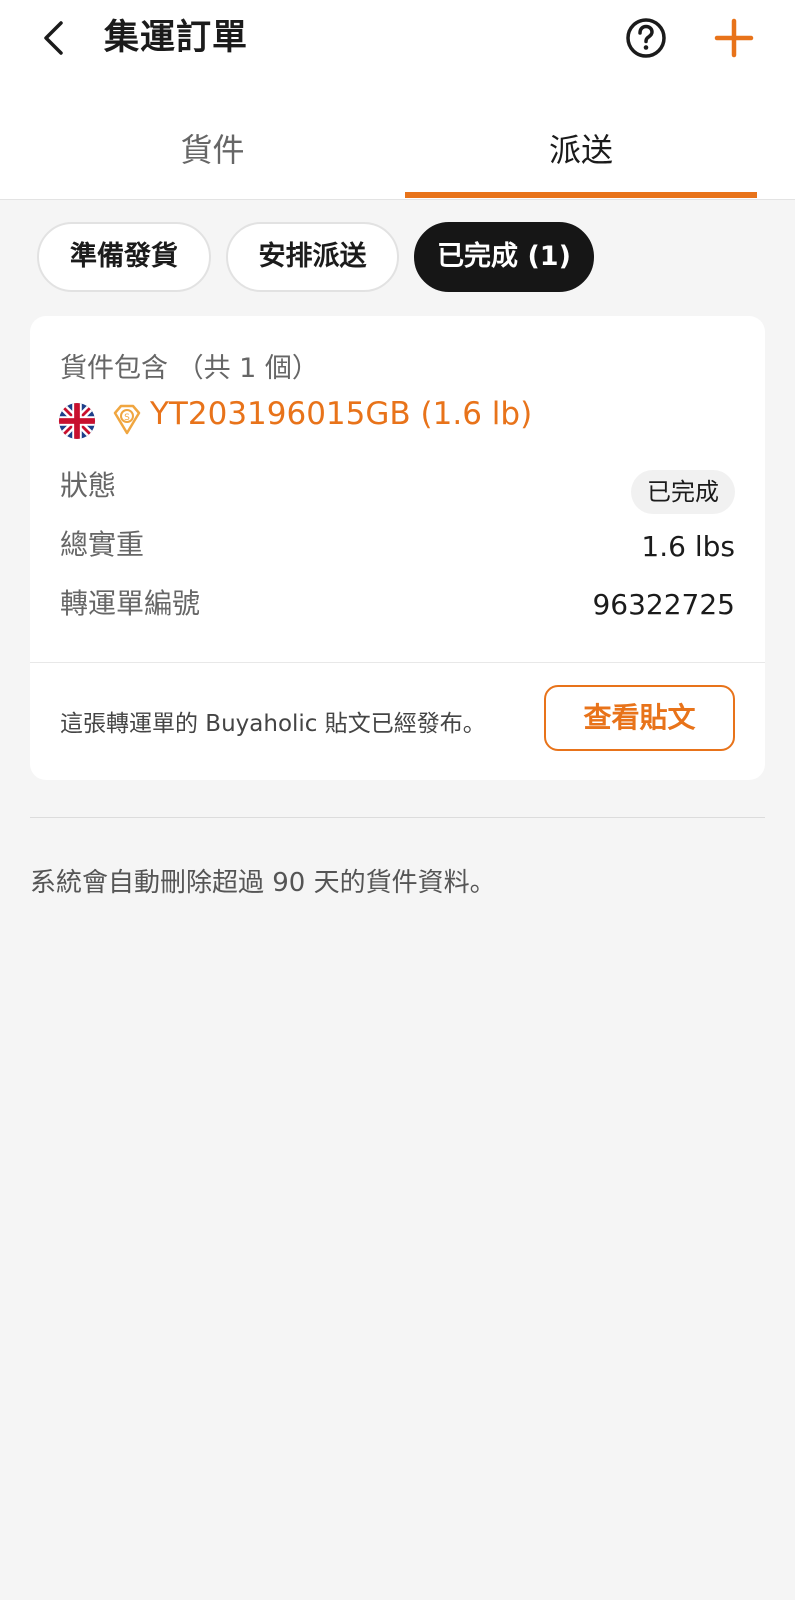  What do you see at coordinates (102, 544) in the screenshot?
I see `total-weight-label: 總實重` at bounding box center [102, 544].